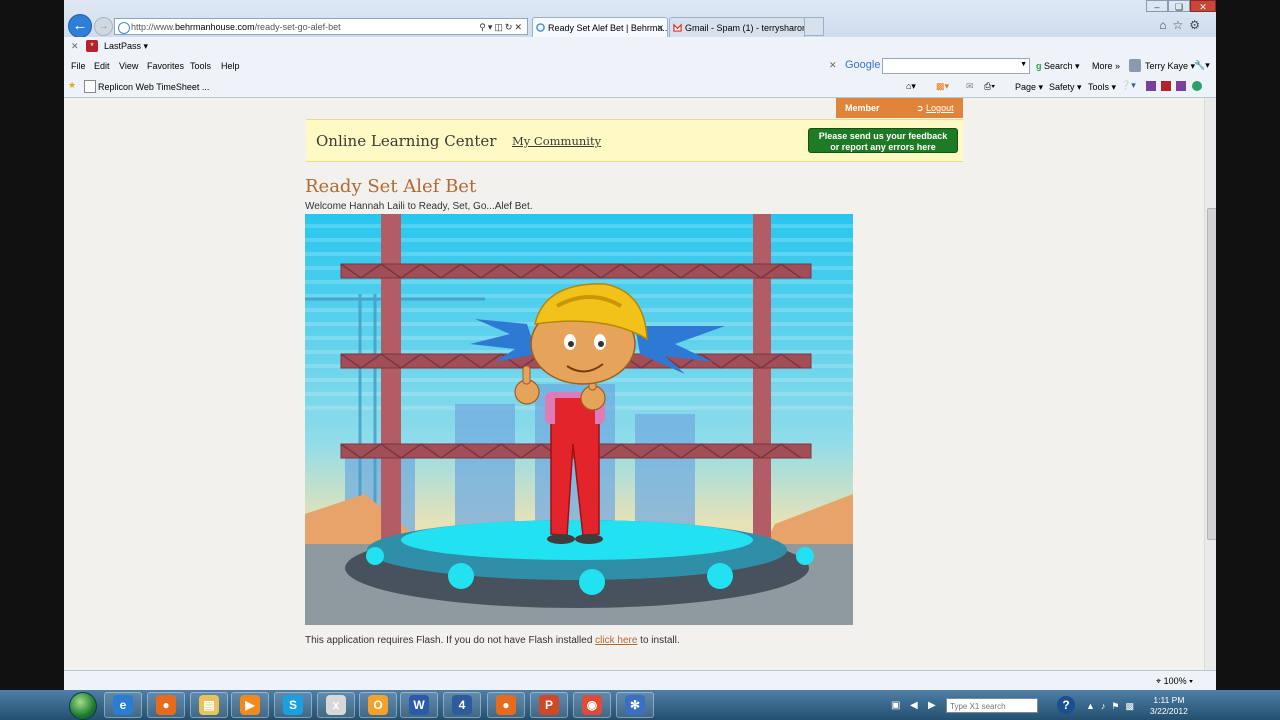 Image resolution: width=1280 pixels, height=720 pixels. Describe the element at coordinates (1166, 86) in the screenshot. I see `lastpass-icon` at that location.